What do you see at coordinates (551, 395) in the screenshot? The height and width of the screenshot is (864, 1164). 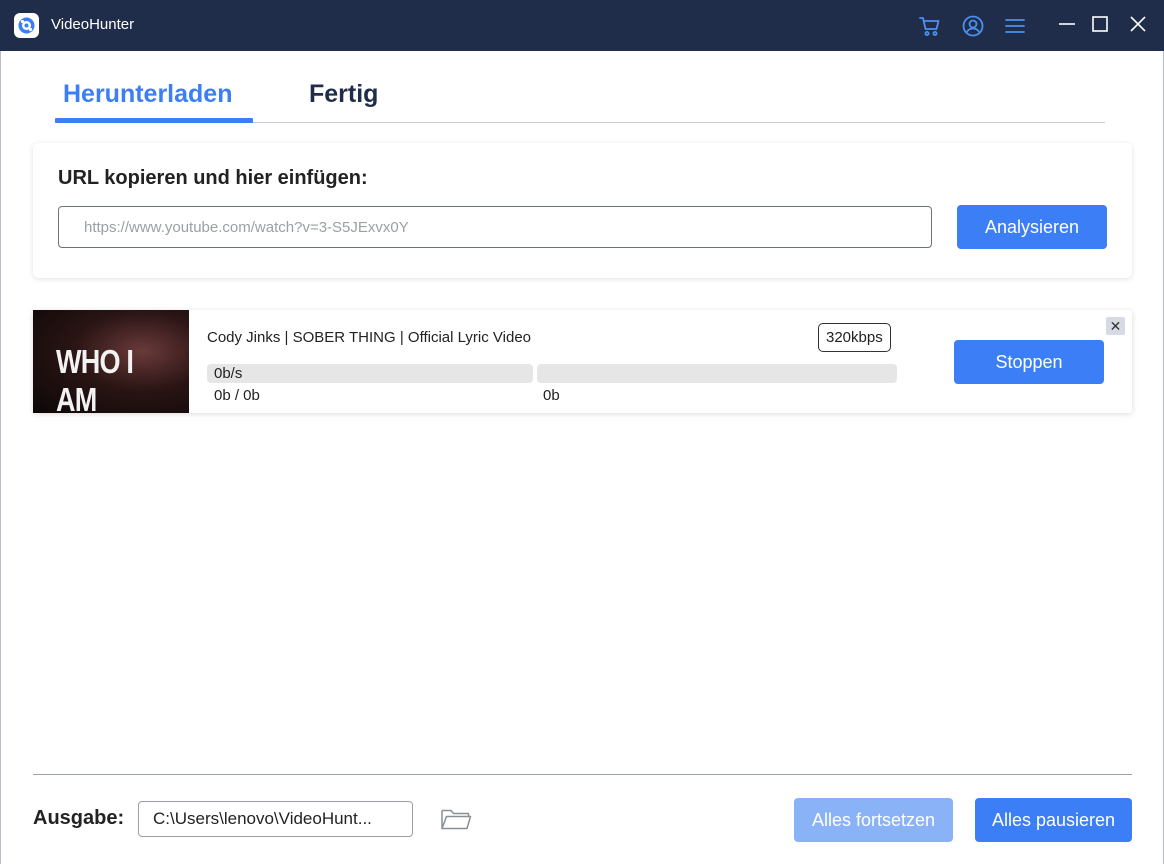 I see `download-size-secondary: 0b` at bounding box center [551, 395].